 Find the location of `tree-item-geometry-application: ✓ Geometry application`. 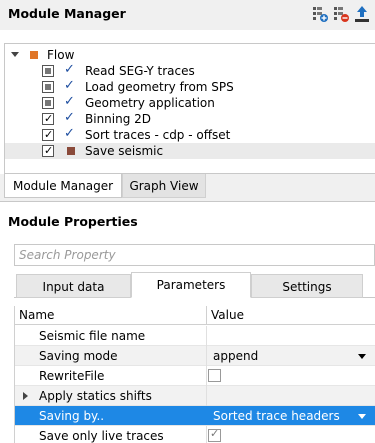

tree-item-geometry-application: ✓ Geometry application is located at coordinates (190, 102).